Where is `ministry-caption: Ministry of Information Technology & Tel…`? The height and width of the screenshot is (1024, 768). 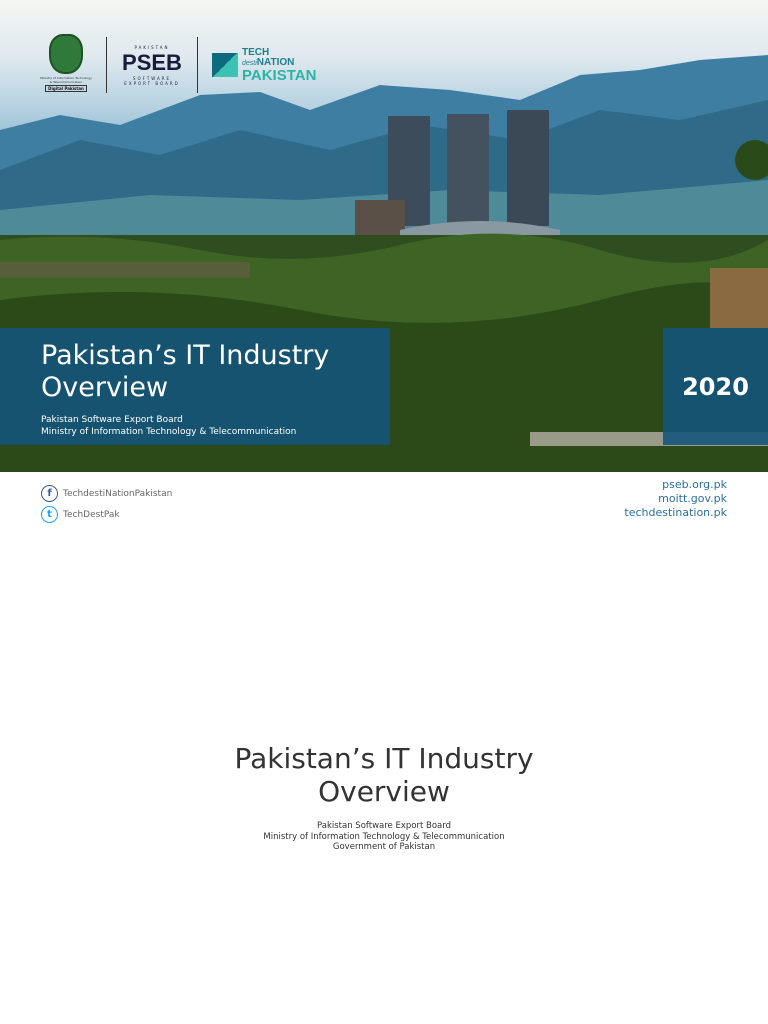
ministry-caption: Ministry of Information Technology & Tel… is located at coordinates (66, 80).